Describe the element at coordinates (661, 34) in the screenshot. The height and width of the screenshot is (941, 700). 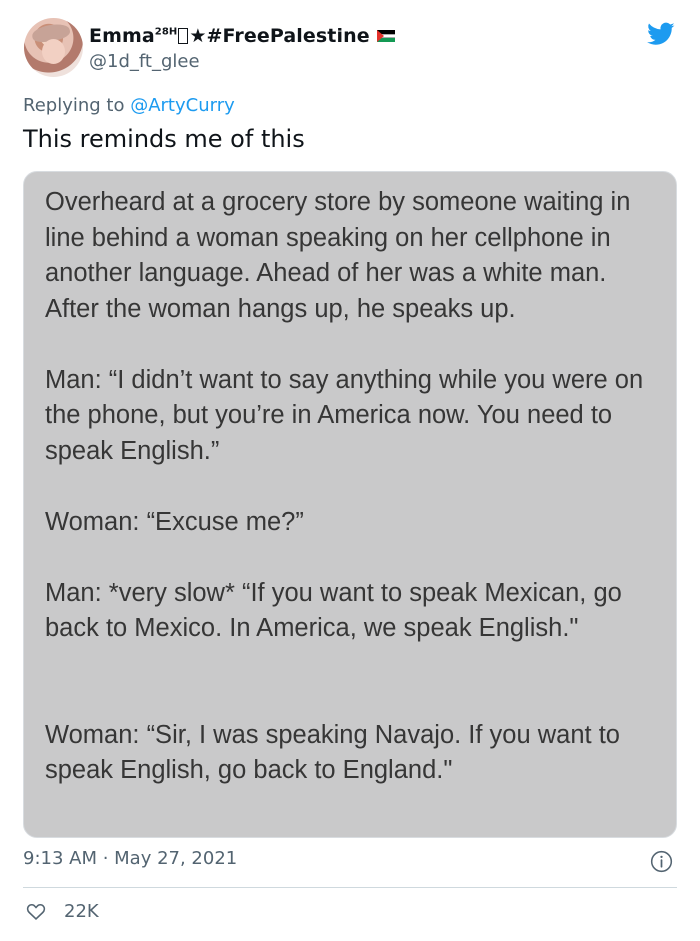
I see `twitter-bird-icon` at that location.